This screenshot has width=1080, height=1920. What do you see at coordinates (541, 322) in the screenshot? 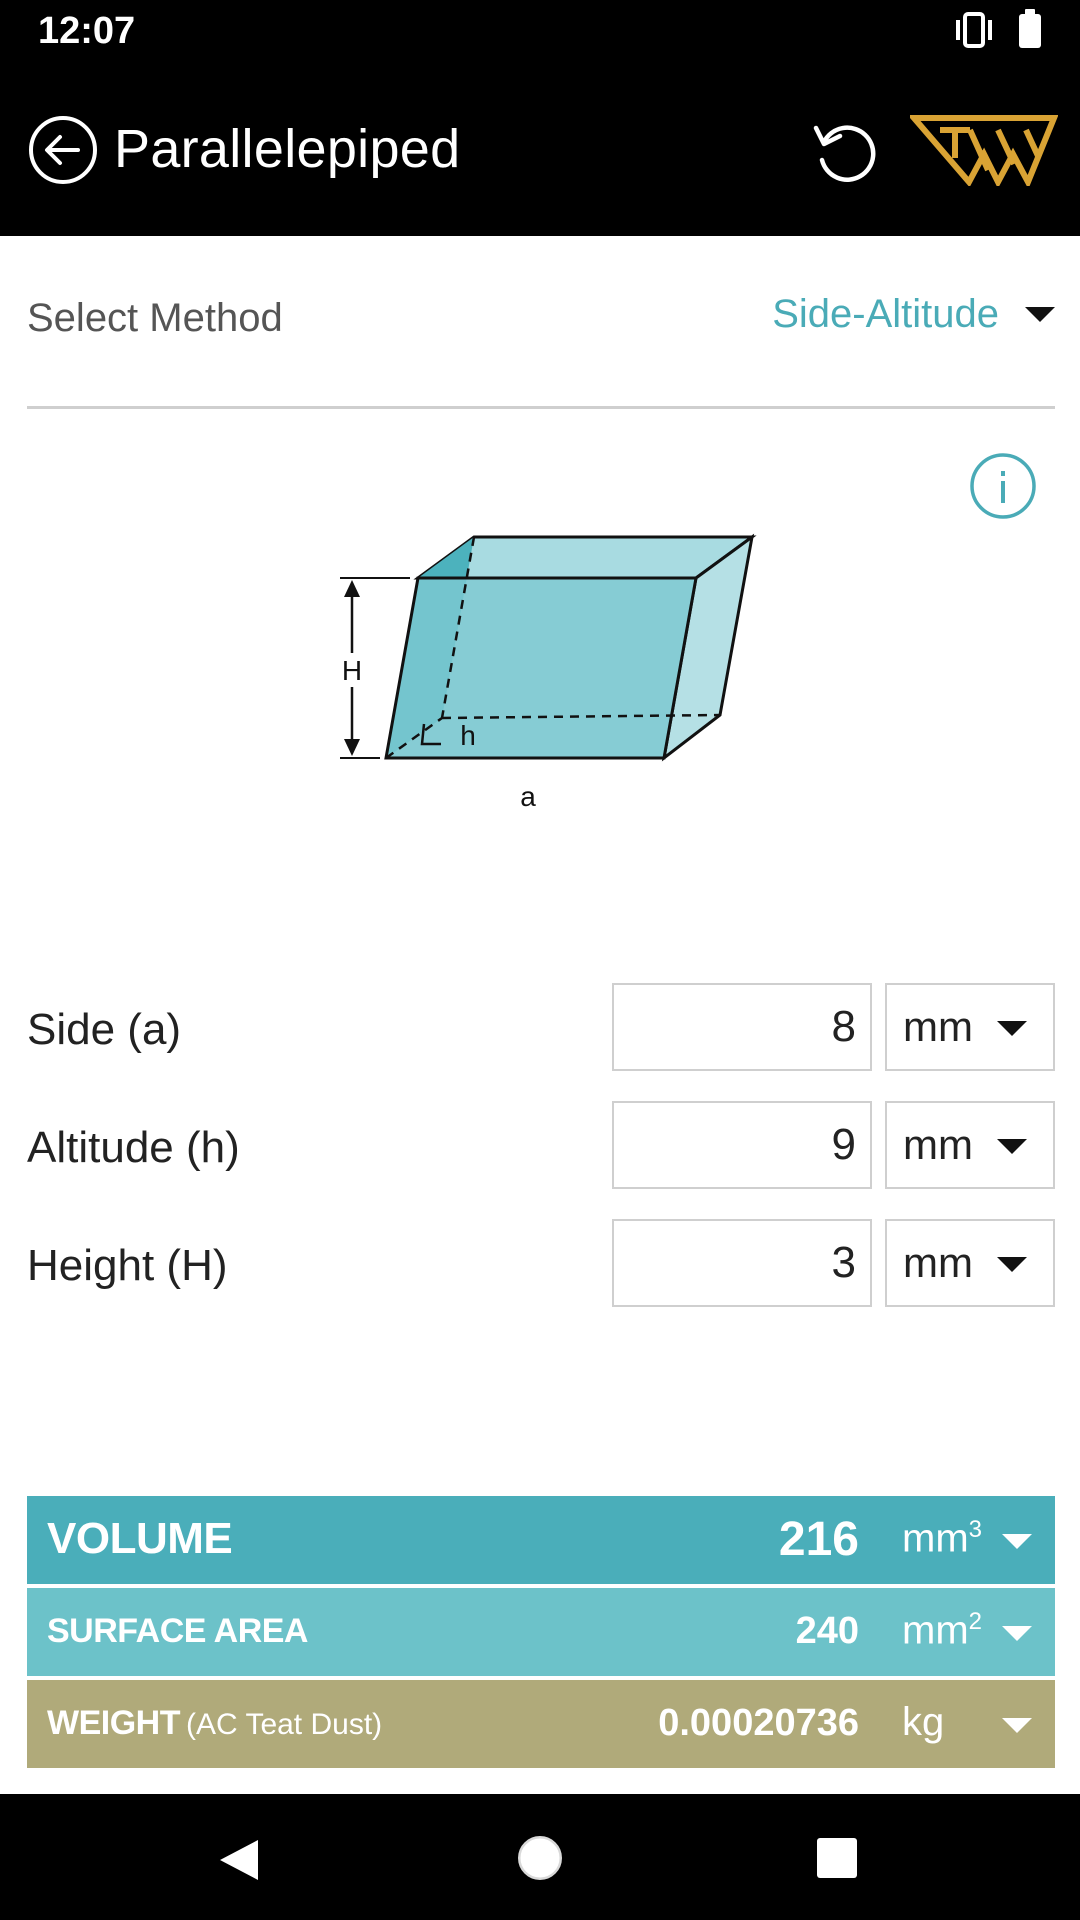
I see `method-row: Select Method Side-Altitude` at bounding box center [541, 322].